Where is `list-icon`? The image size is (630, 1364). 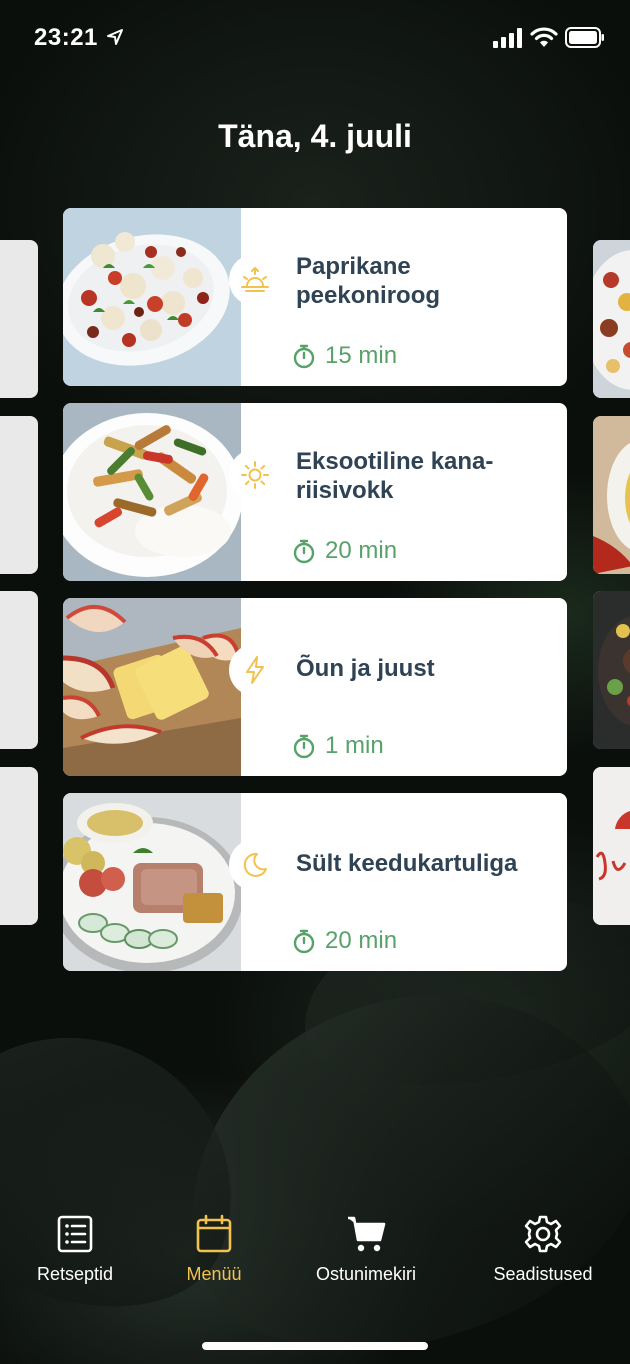 list-icon is located at coordinates (75, 1234).